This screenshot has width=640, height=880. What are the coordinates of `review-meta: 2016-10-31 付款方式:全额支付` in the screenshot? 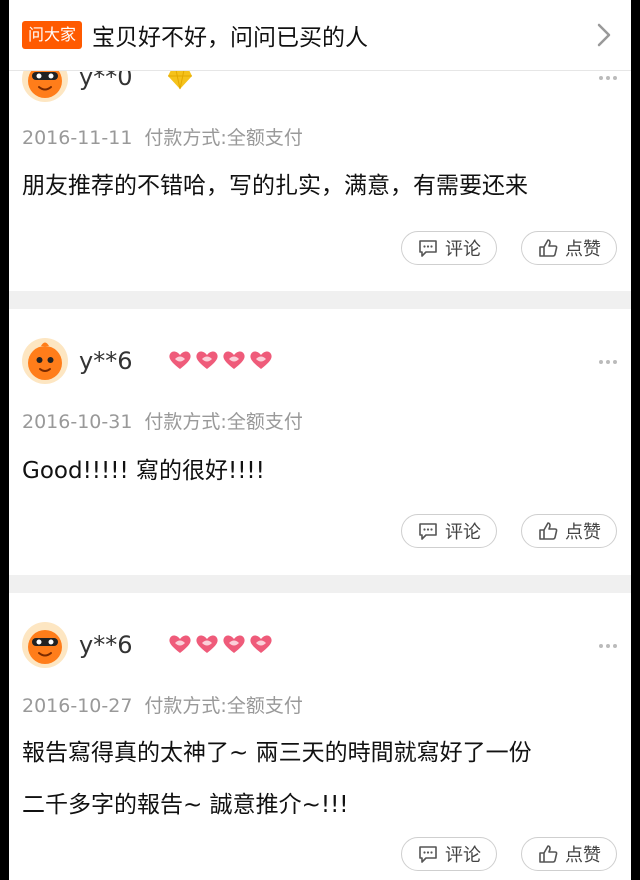 It's located at (162, 420).